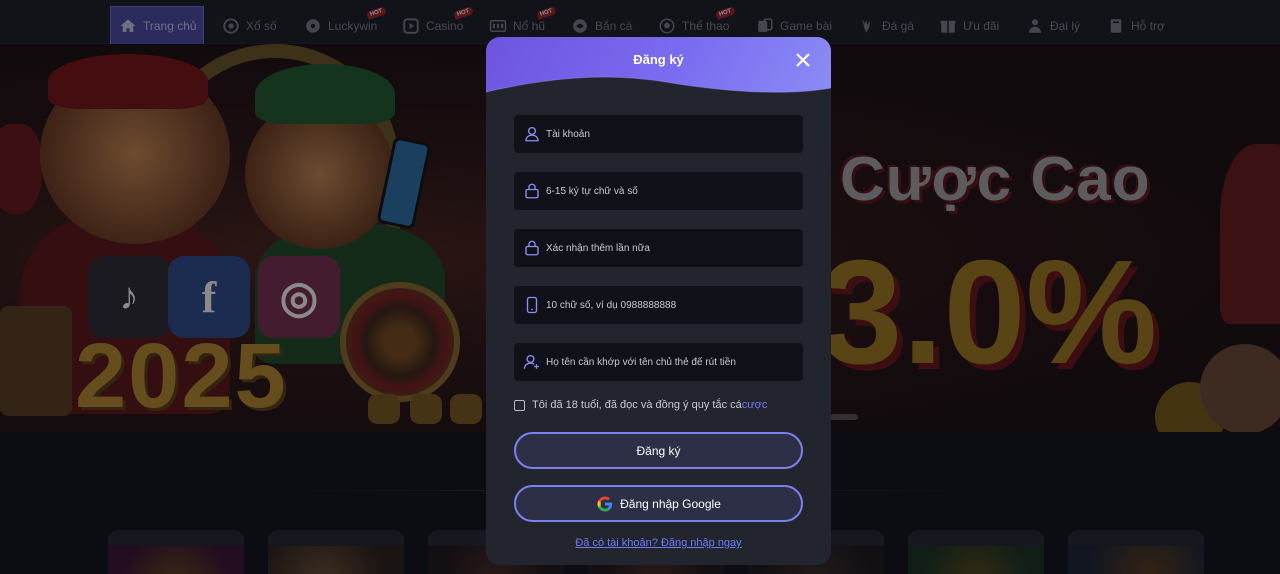 The height and width of the screenshot is (574, 1280). I want to click on register-button-label: Đăng ký, so click(658, 450).